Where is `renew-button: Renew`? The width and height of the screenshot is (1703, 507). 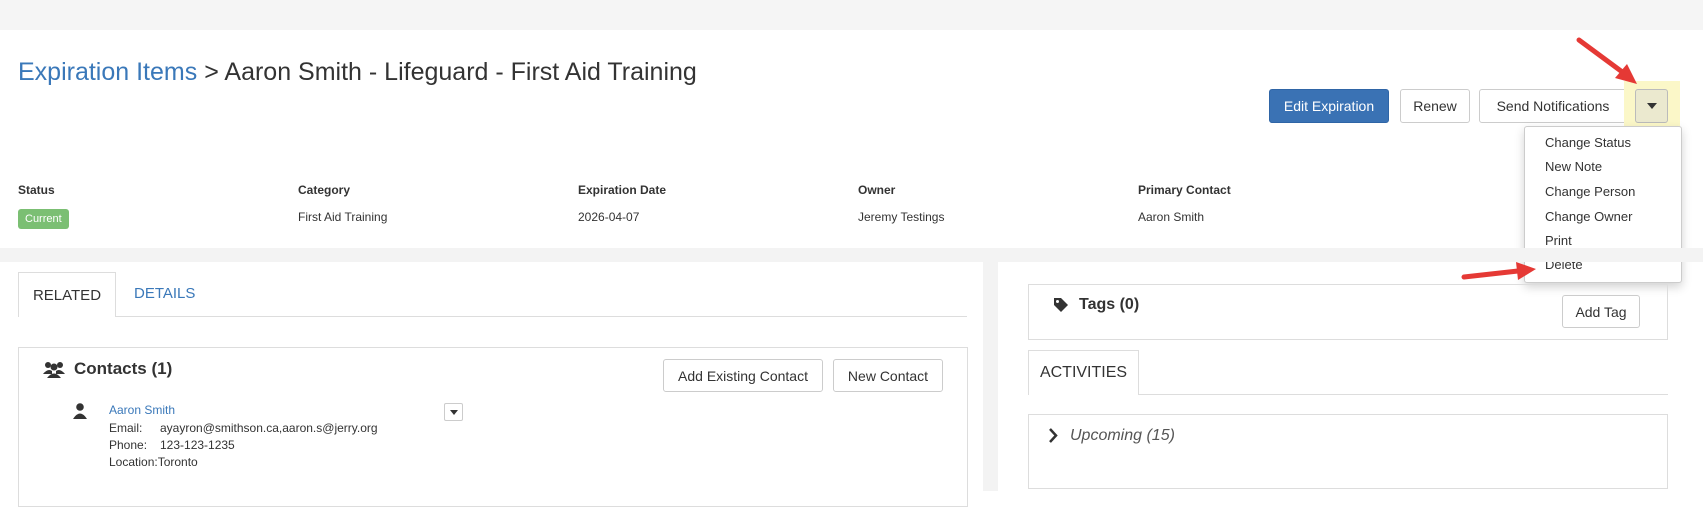 renew-button: Renew is located at coordinates (1435, 106).